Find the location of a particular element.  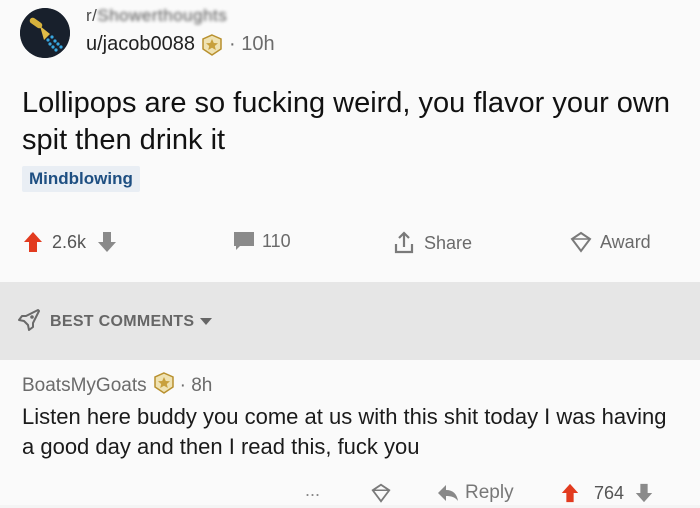

subreddit-title-blurred: Showerthoughts is located at coordinates (162, 15).